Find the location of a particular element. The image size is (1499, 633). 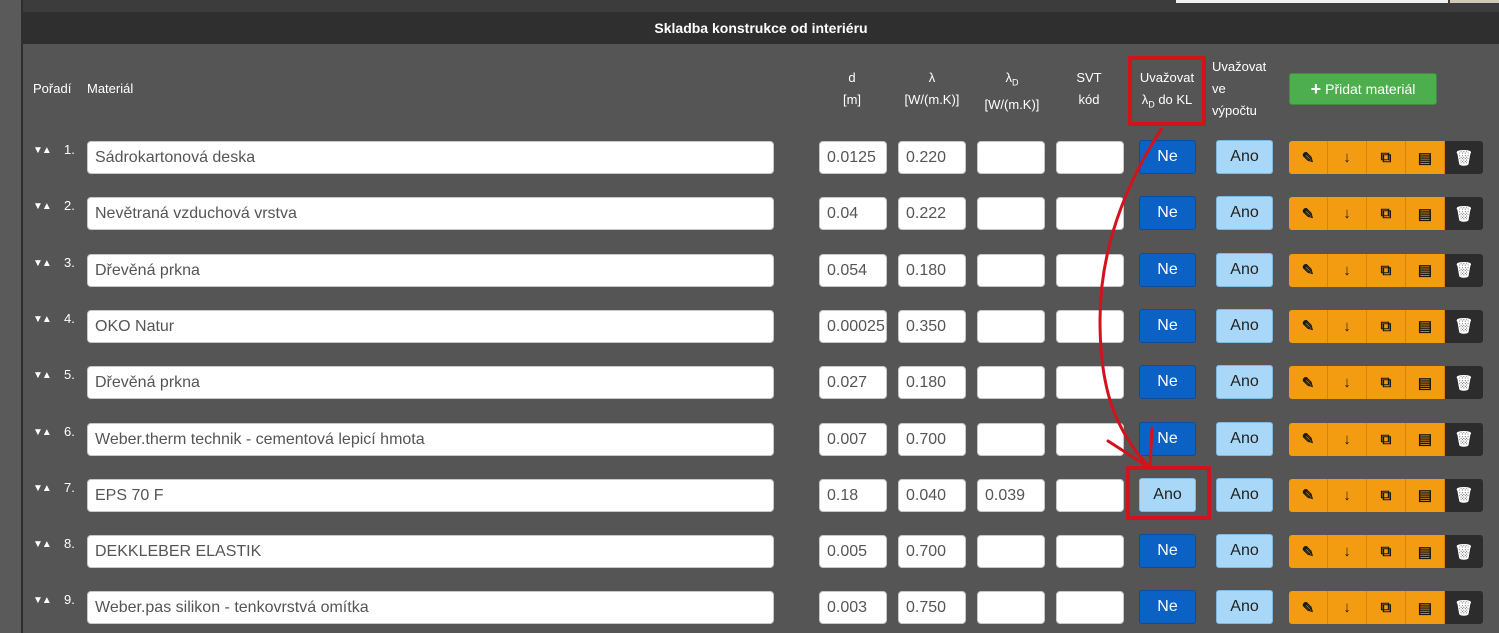

add-material-button: + Přidat materiál is located at coordinates (1363, 89).